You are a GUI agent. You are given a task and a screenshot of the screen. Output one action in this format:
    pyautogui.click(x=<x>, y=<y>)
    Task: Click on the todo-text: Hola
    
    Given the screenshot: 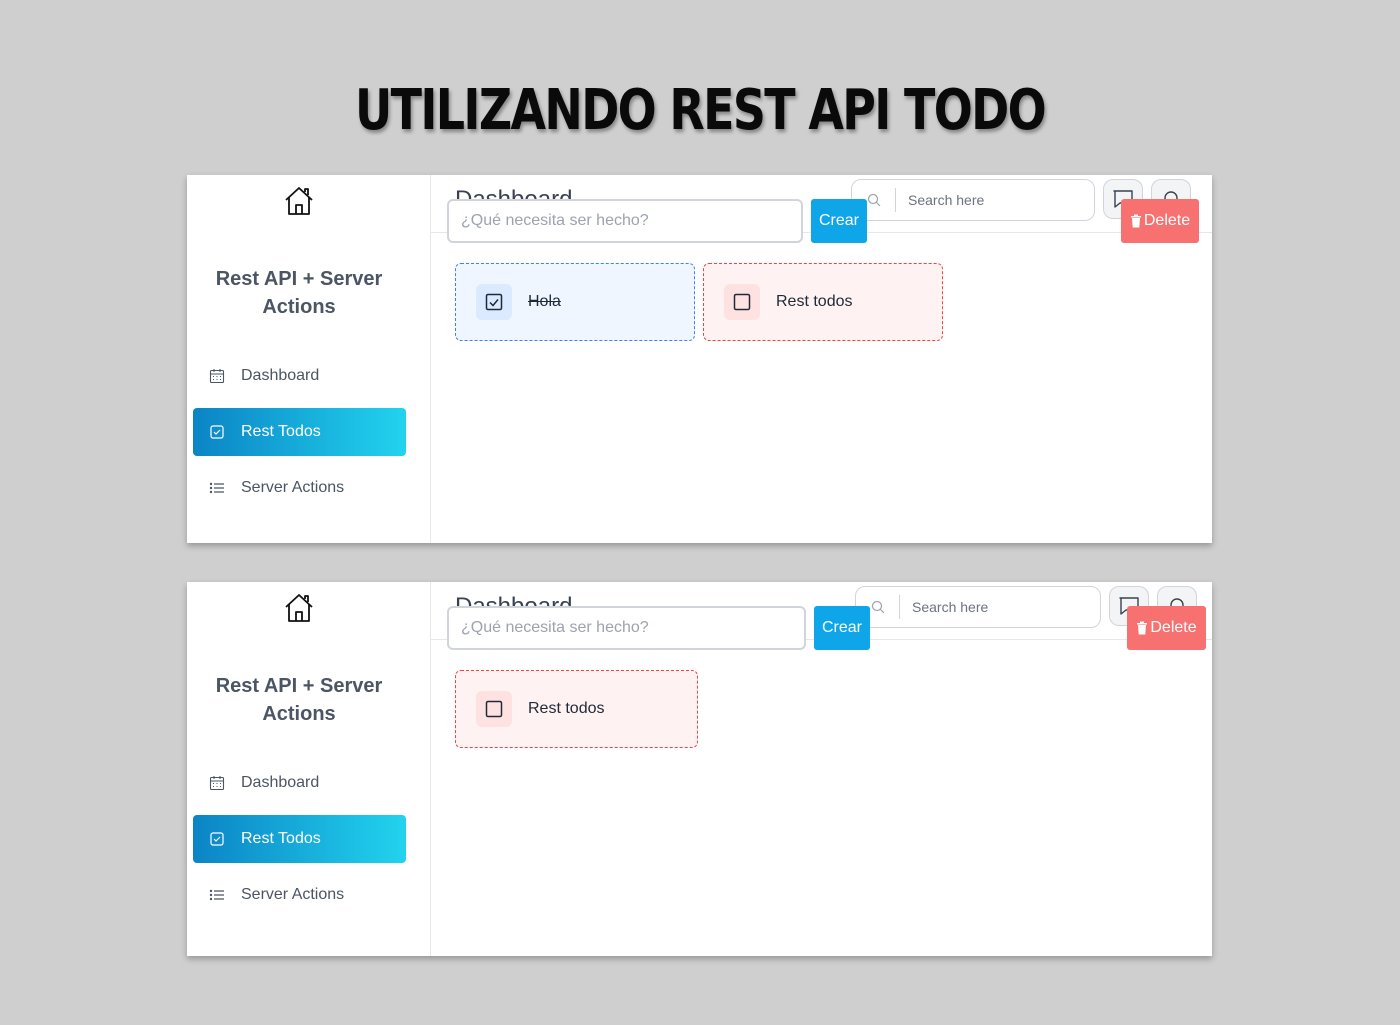 What is the action you would take?
    pyautogui.click(x=544, y=301)
    